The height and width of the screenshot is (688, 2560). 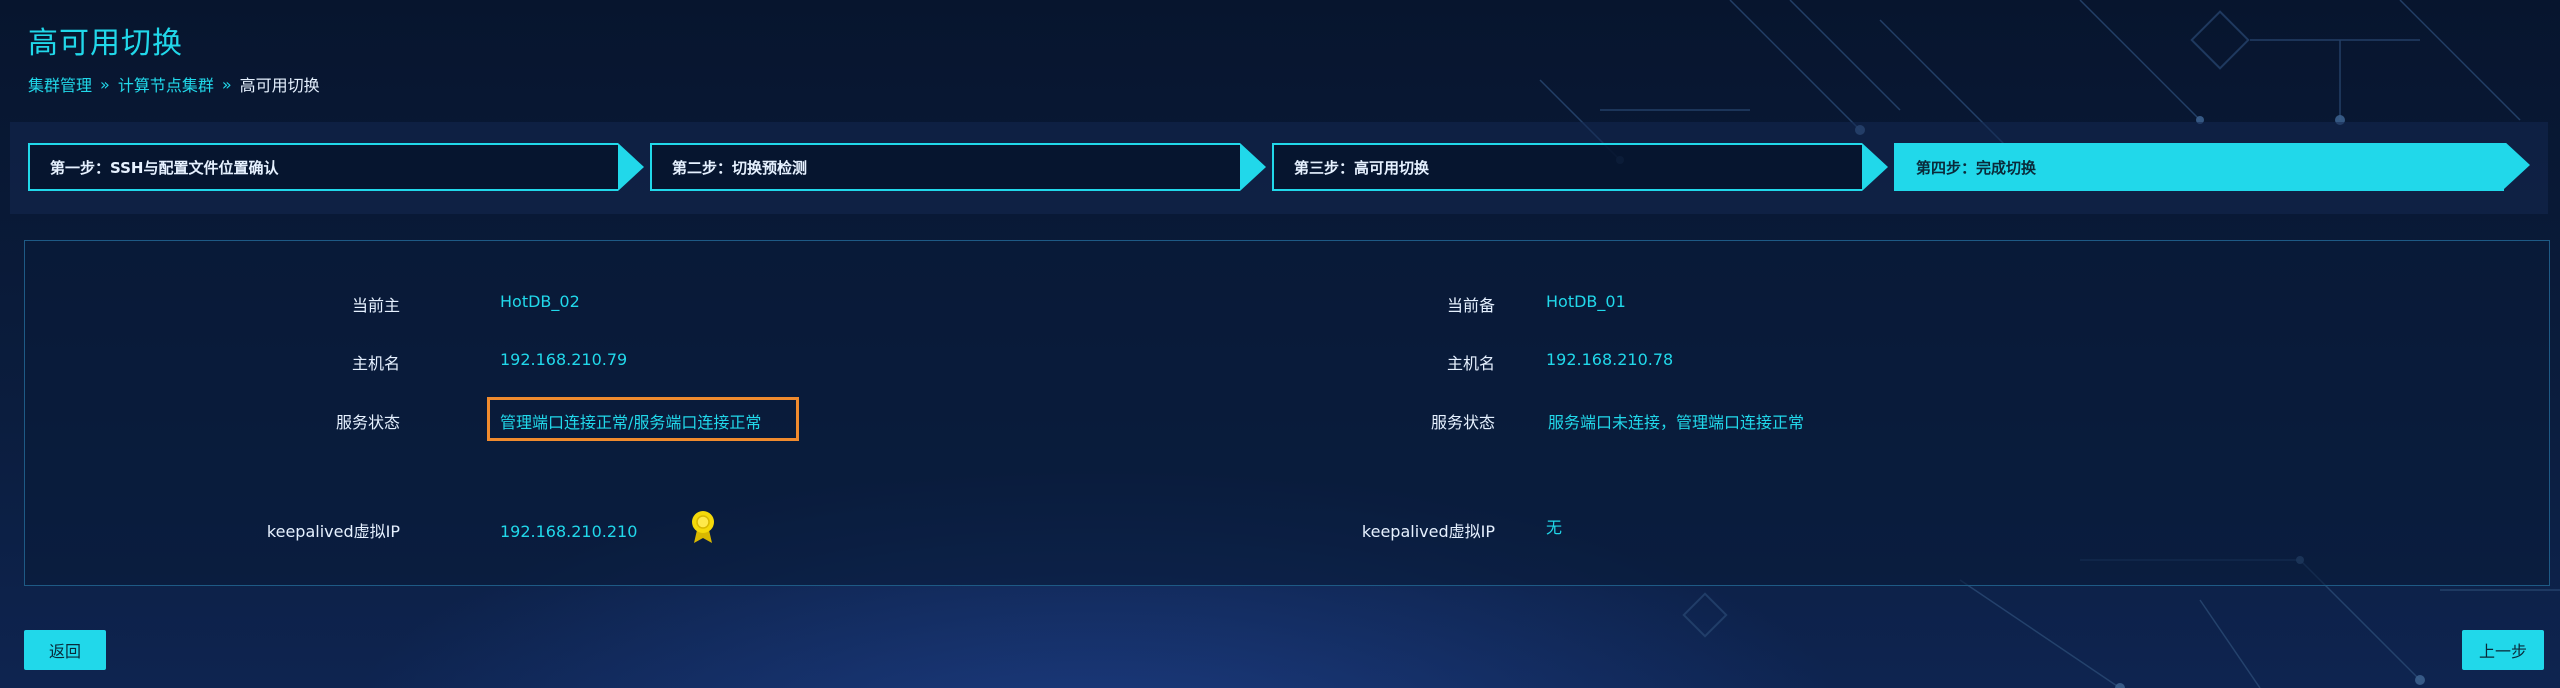 I want to click on previous-step-button: 上一步, so click(x=2503, y=650).